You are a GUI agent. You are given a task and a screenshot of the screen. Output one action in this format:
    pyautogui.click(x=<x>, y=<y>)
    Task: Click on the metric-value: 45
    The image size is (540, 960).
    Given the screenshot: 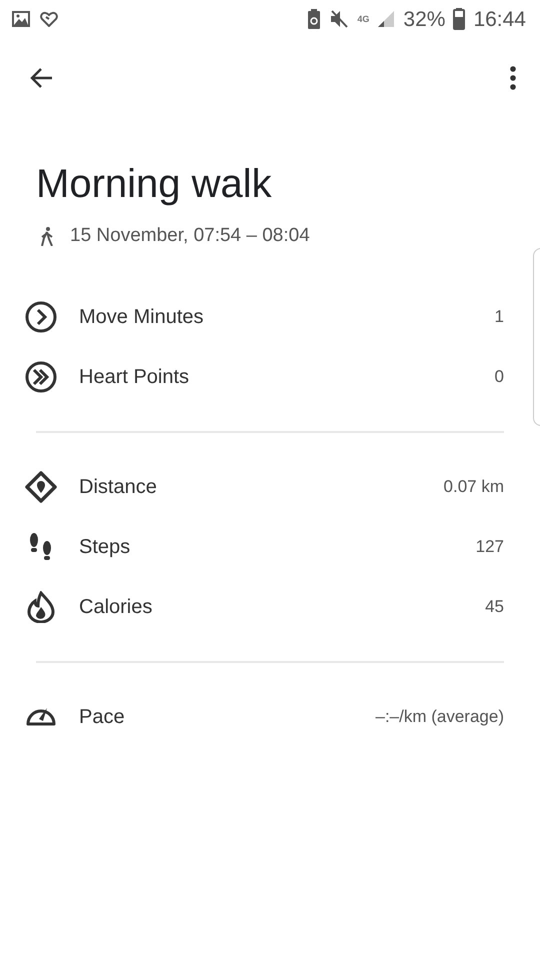 What is the action you would take?
    pyautogui.click(x=494, y=607)
    